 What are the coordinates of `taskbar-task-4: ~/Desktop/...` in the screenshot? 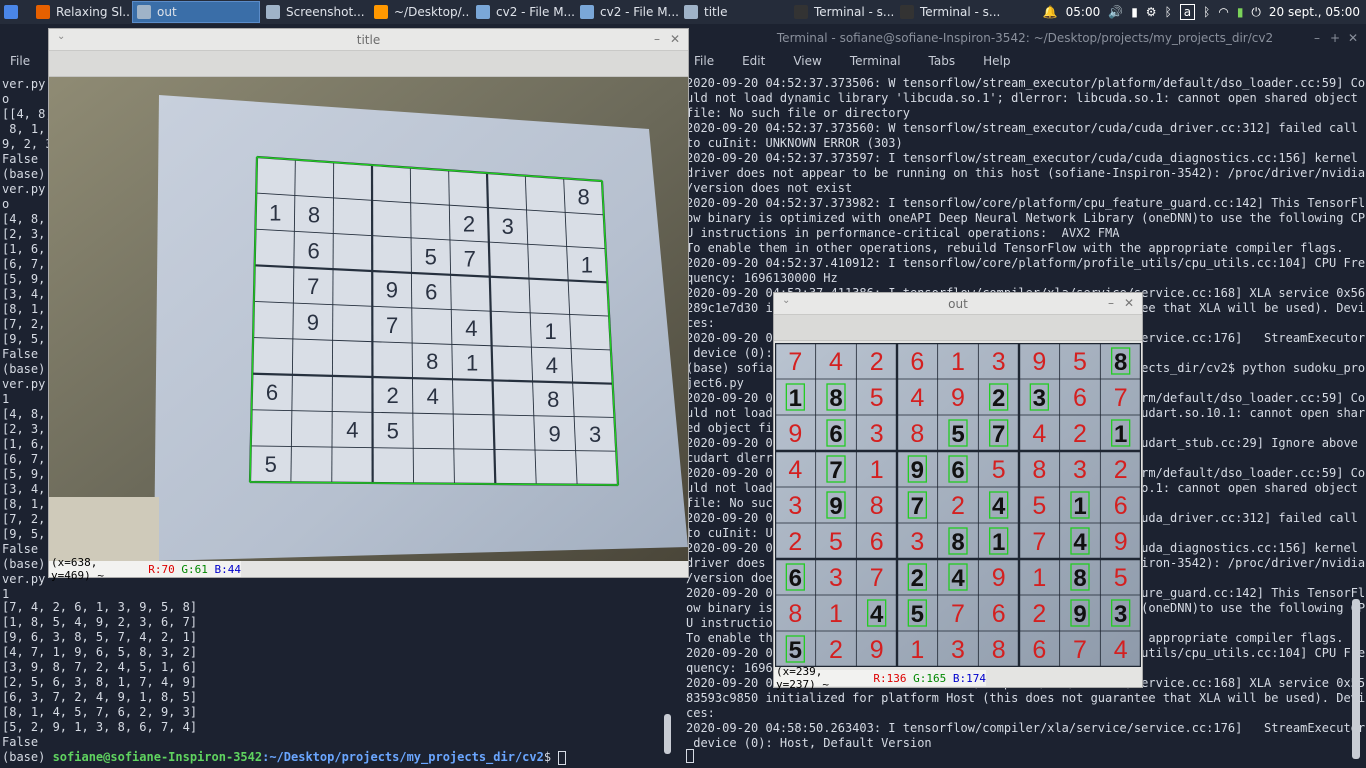 It's located at (420, 12).